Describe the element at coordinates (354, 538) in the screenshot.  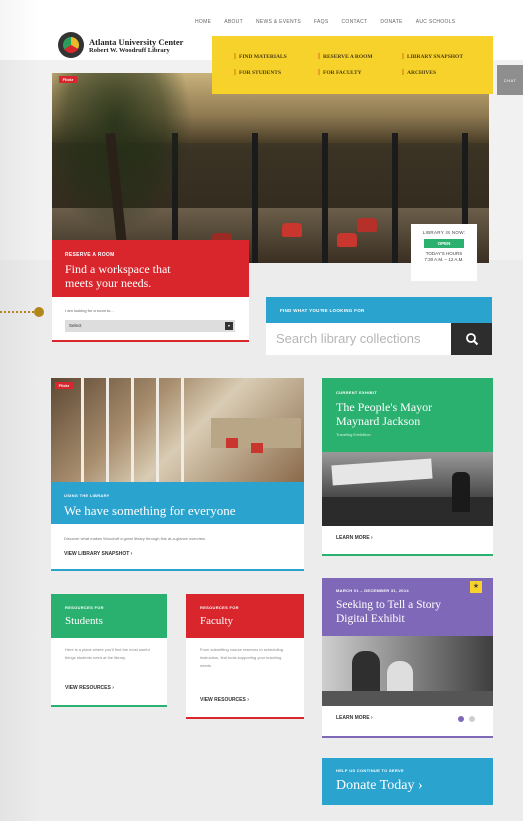
I see `exhibit-learn-more-link: LEARN MORE ›` at that location.